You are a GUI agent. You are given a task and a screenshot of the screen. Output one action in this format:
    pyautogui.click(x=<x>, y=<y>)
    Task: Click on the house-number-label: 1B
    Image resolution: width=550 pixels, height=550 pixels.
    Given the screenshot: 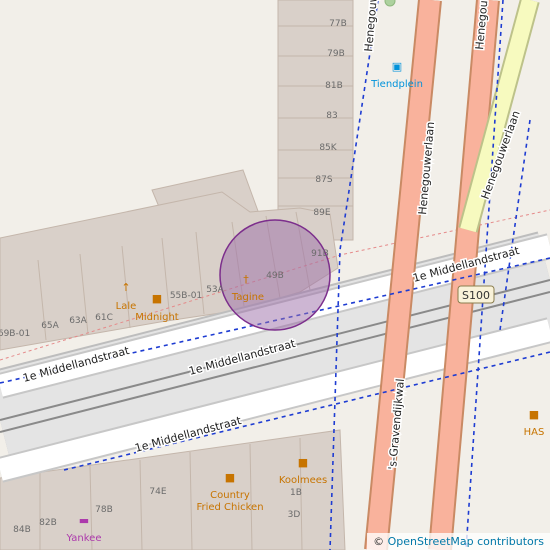 What is the action you would take?
    pyautogui.click(x=296, y=493)
    